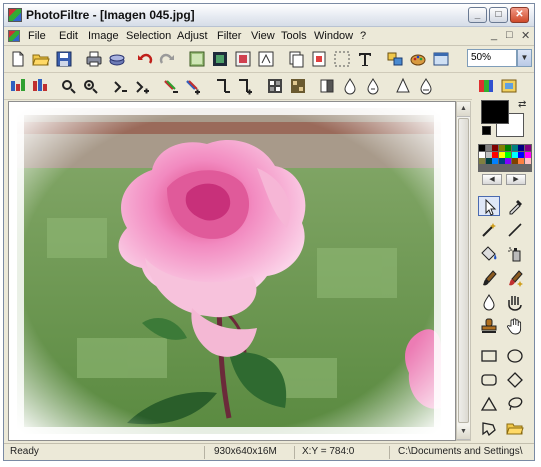  What do you see at coordinates (515, 230) in the screenshot?
I see `line-icon` at bounding box center [515, 230].